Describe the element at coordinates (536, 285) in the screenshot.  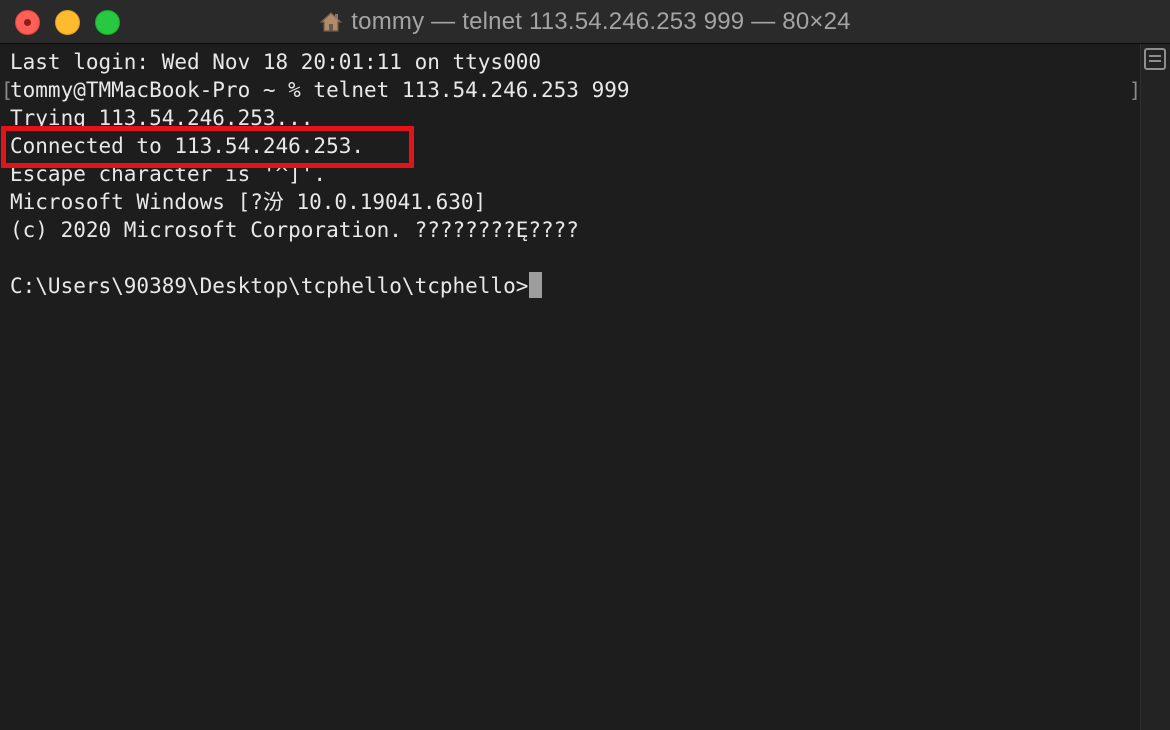
I see `text-cursor` at that location.